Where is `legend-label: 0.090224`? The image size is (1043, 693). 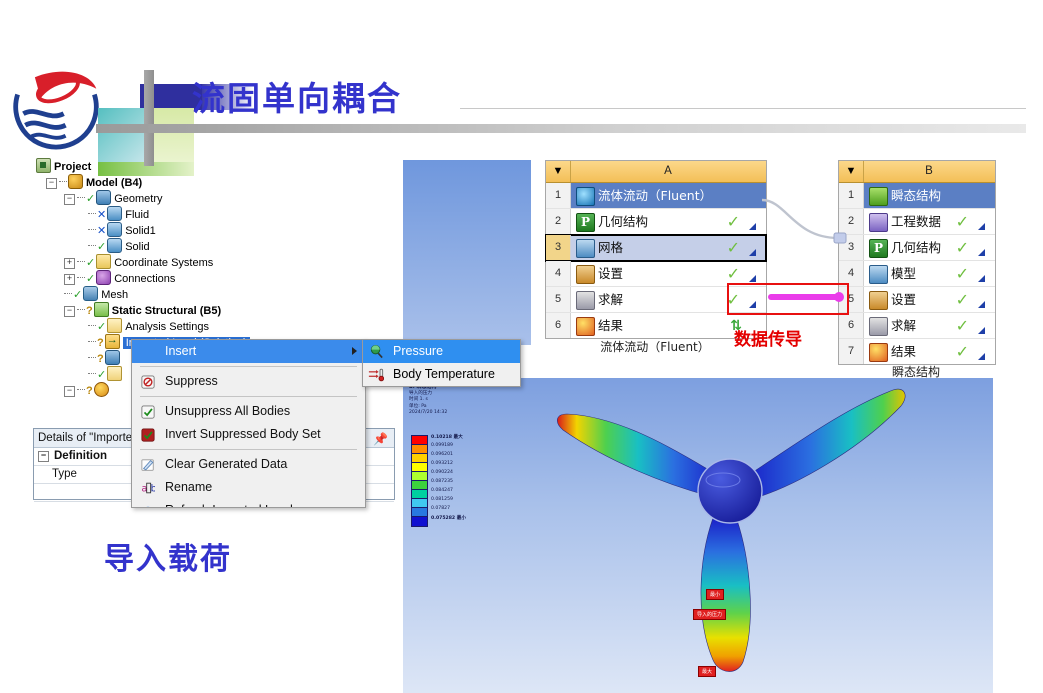 legend-label: 0.090224 is located at coordinates (442, 472).